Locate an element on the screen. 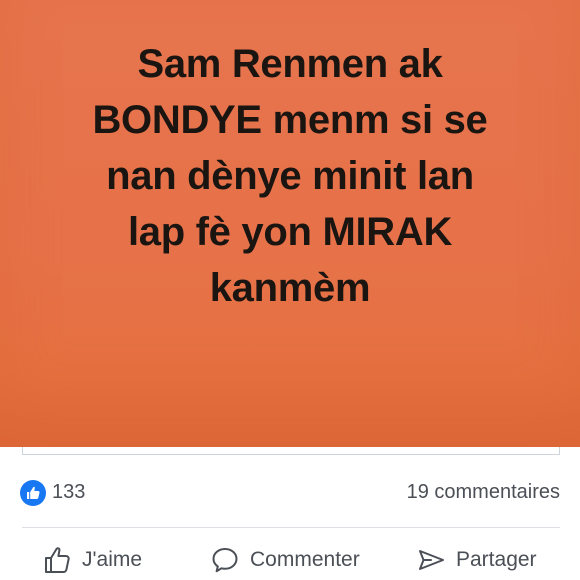  share-button: Partager is located at coordinates (476, 560).